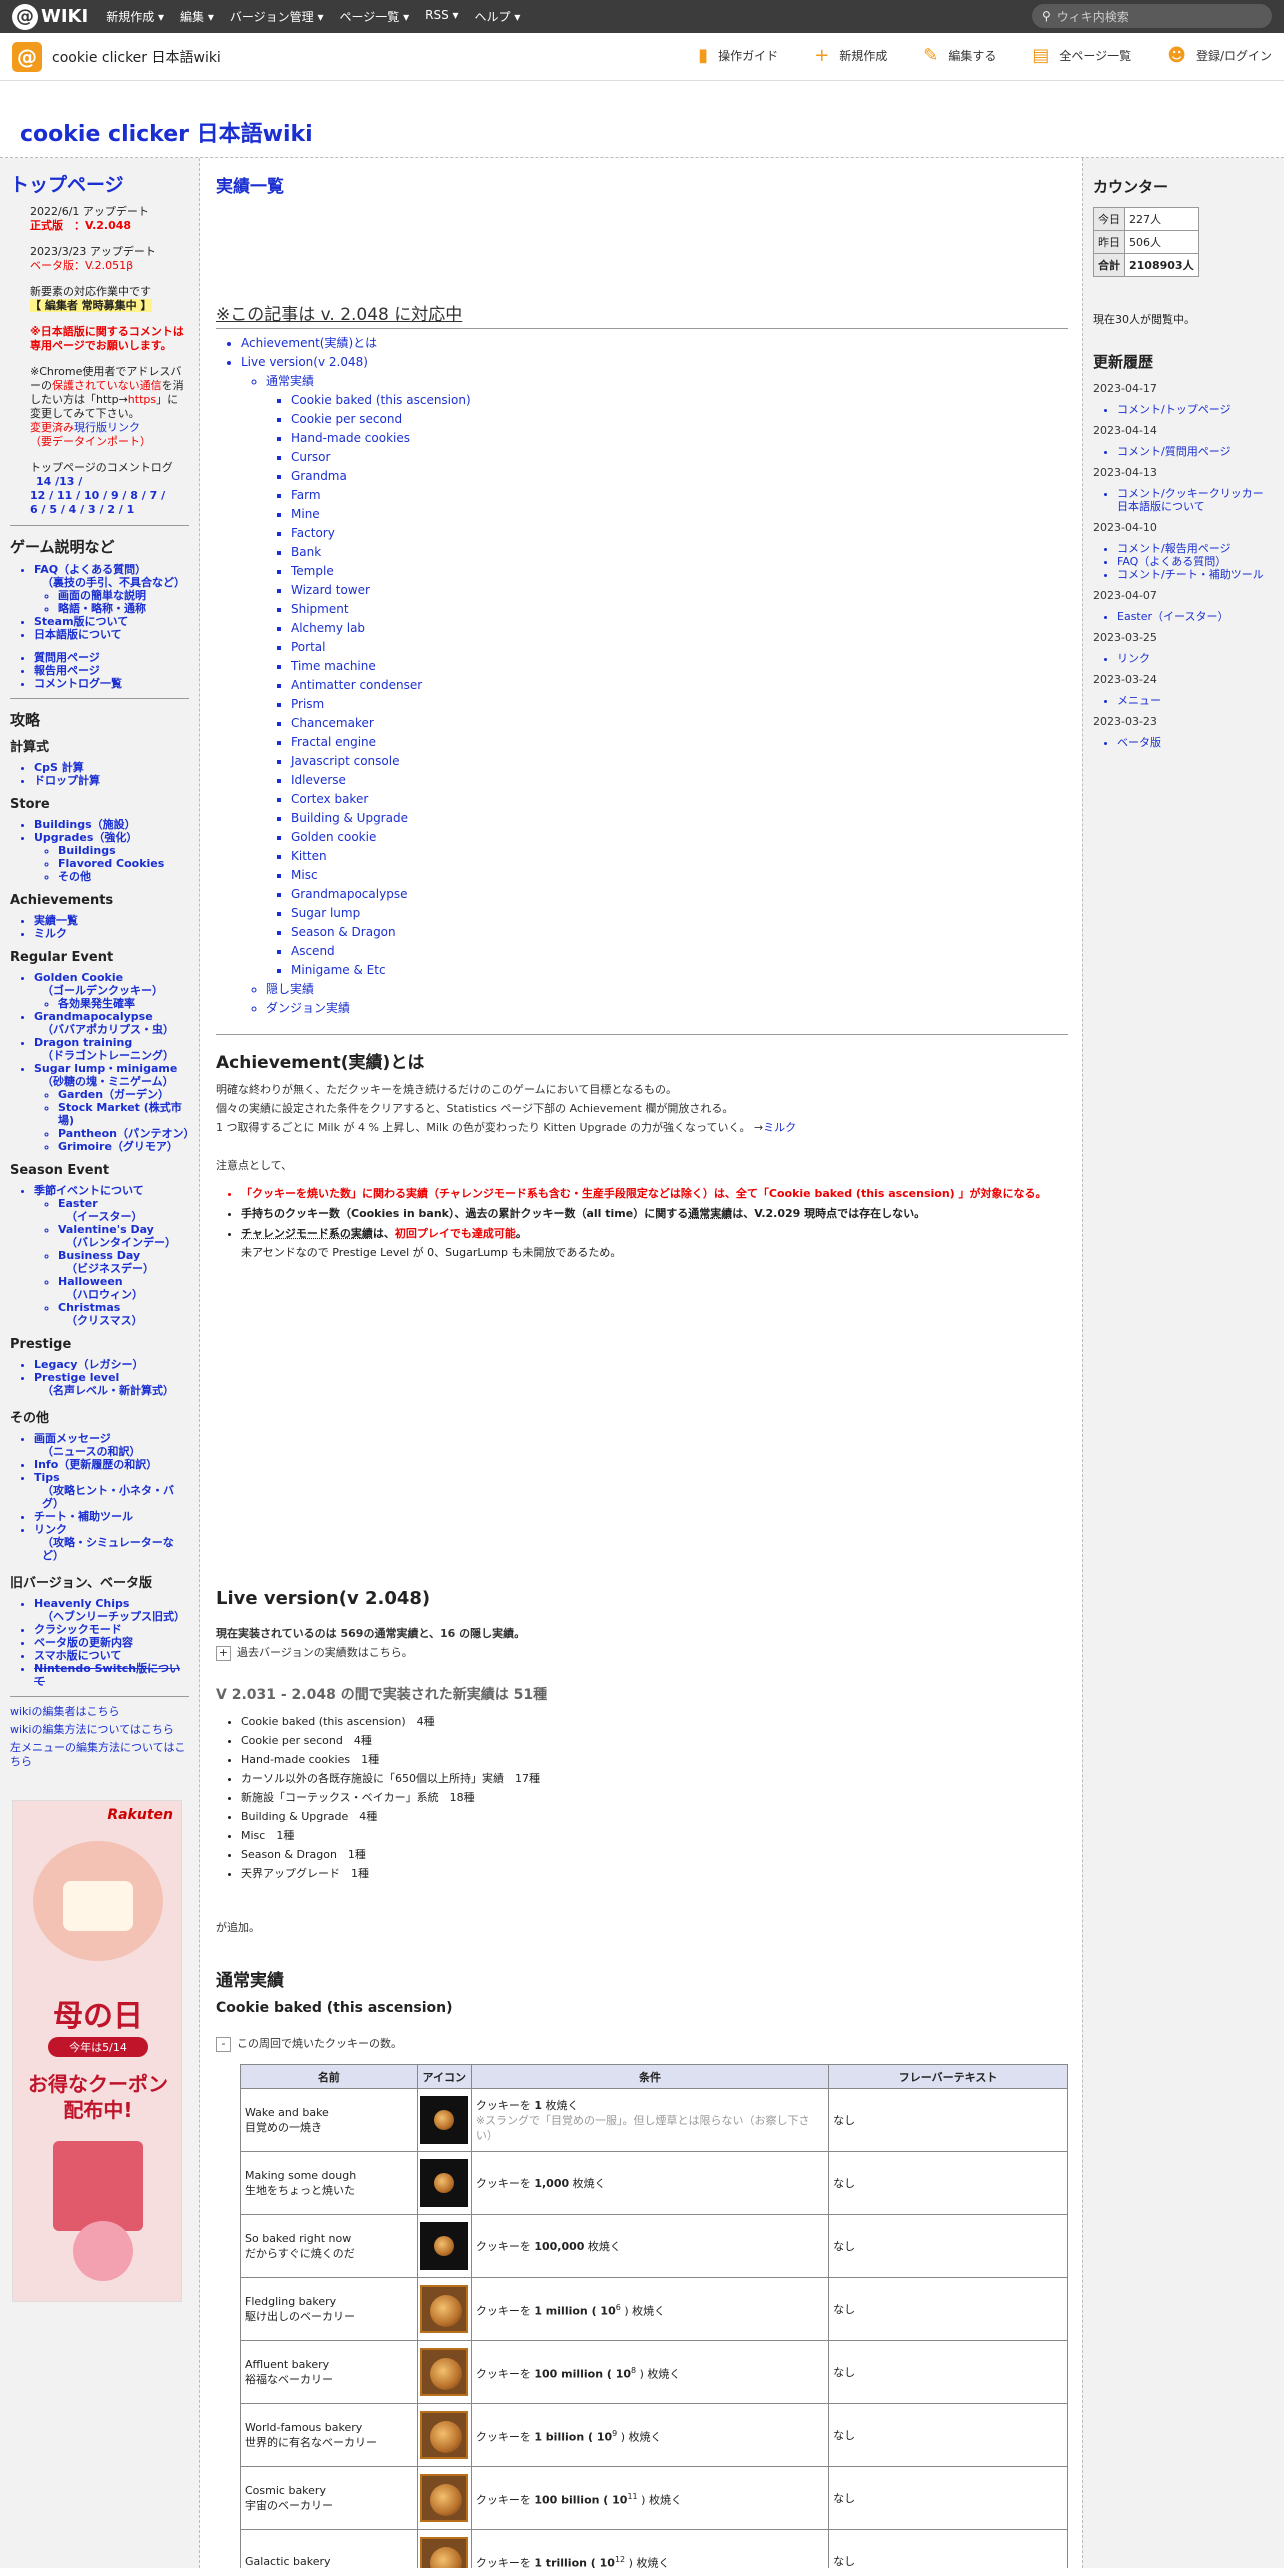 Image resolution: width=1284 pixels, height=2568 pixels. Describe the element at coordinates (553, 723) in the screenshot. I see `toc-item: Chancemaker` at that location.